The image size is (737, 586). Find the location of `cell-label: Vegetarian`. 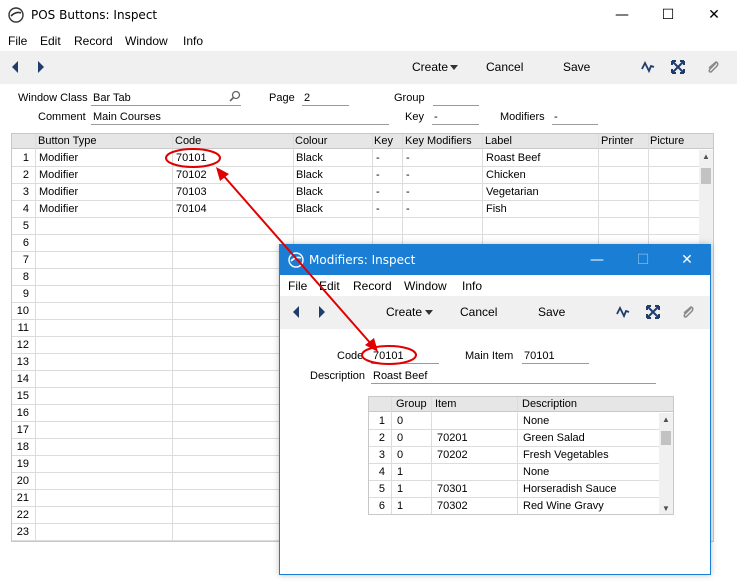

cell-label: Vegetarian is located at coordinates (512, 192).